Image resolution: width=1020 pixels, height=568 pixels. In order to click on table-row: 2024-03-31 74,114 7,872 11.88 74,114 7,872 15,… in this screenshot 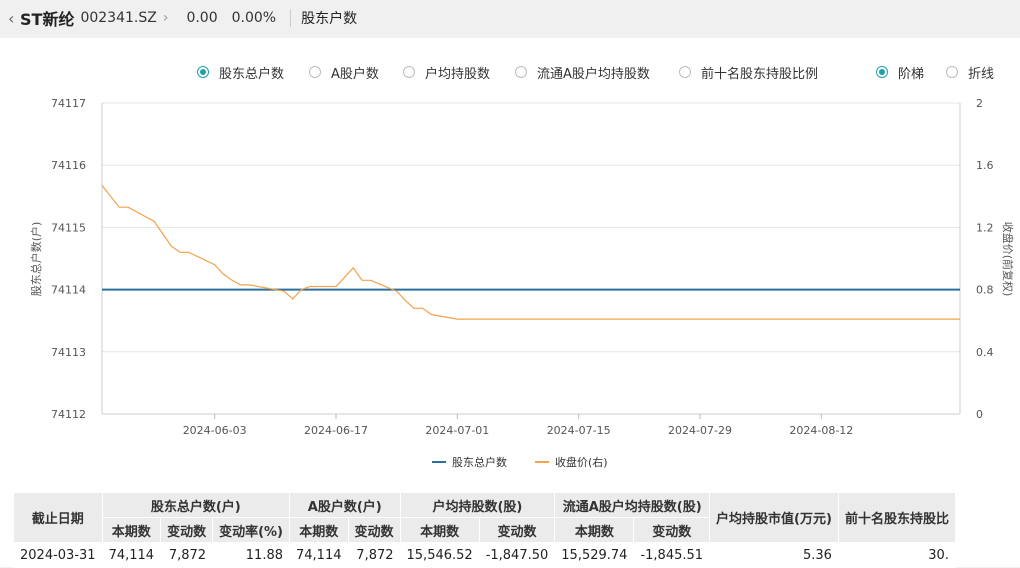, I will do `click(484, 555)`.